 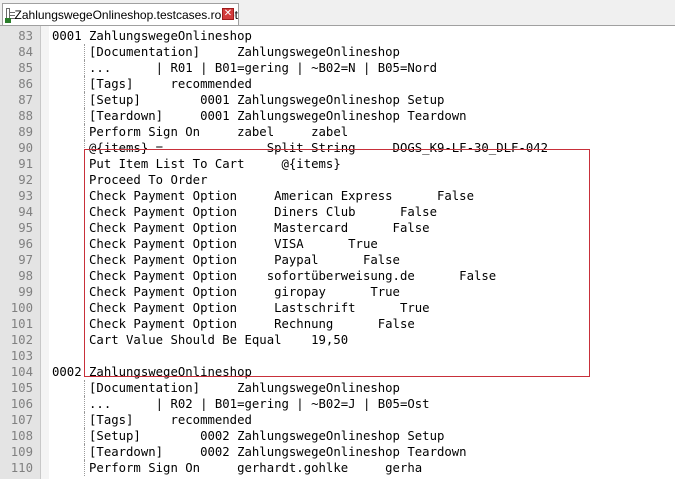 I want to click on line-number: 83, so click(x=25, y=36).